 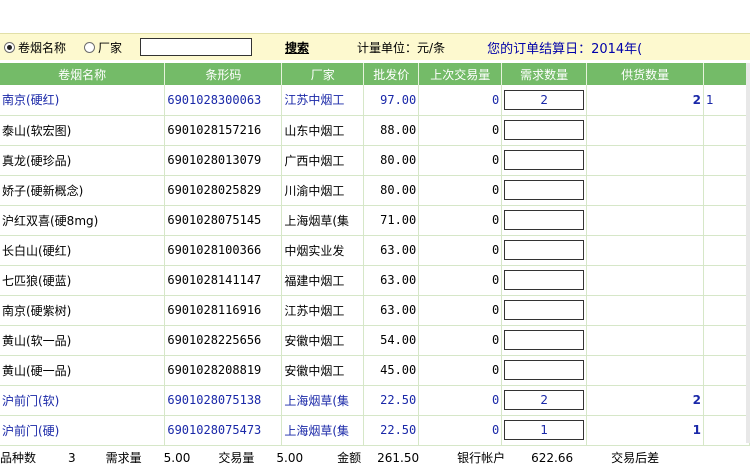 I want to click on table-row: 沪红双喜(硬8mg) 6901028075145 上海烟草(集 71.00 0, so click(x=375, y=220).